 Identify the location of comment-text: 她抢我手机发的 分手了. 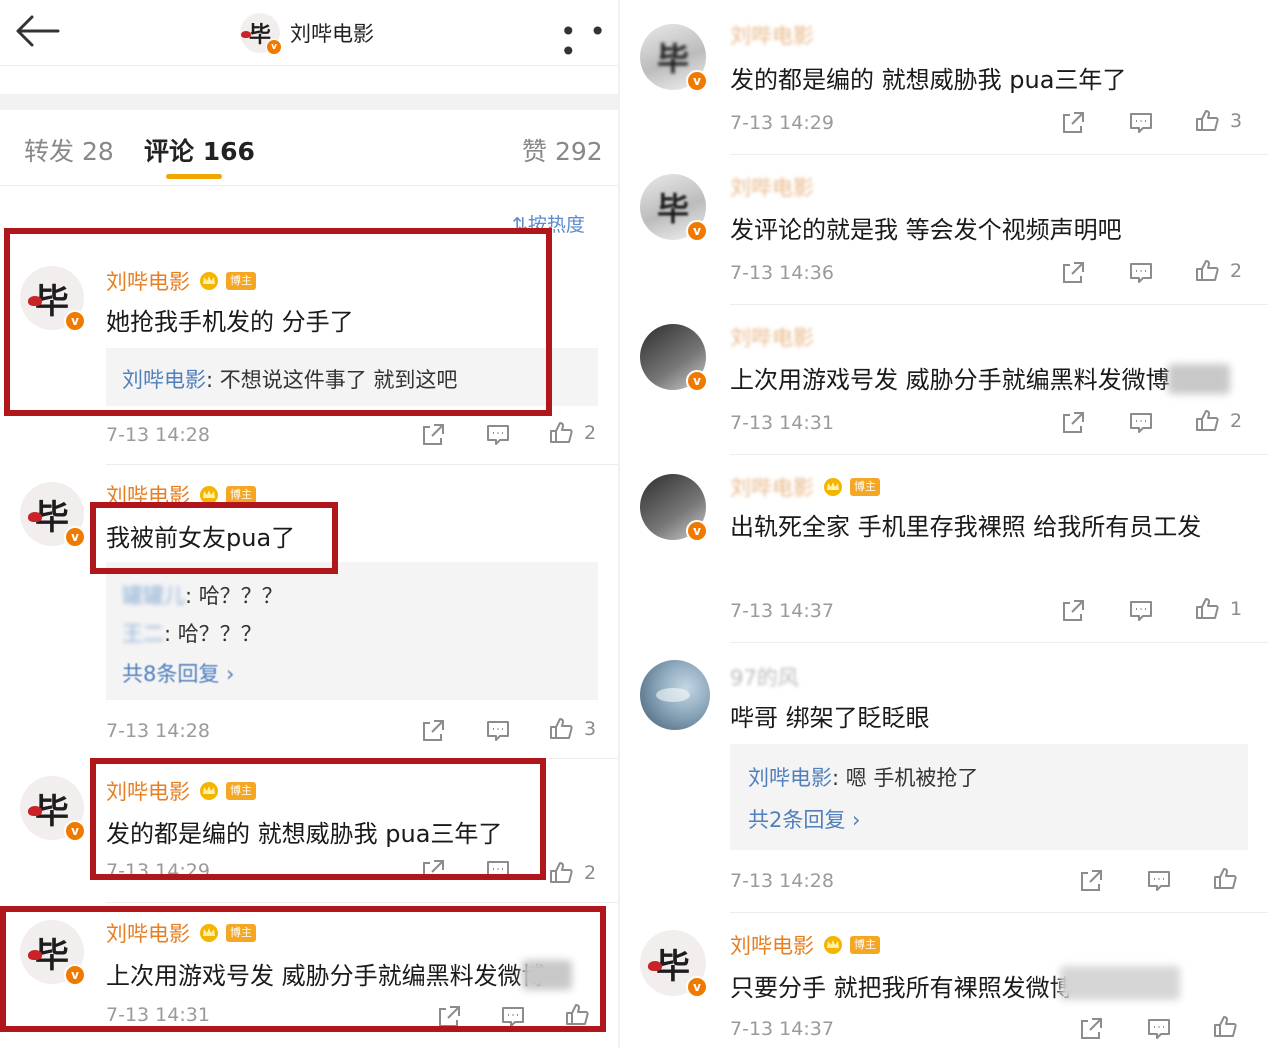
(230, 322).